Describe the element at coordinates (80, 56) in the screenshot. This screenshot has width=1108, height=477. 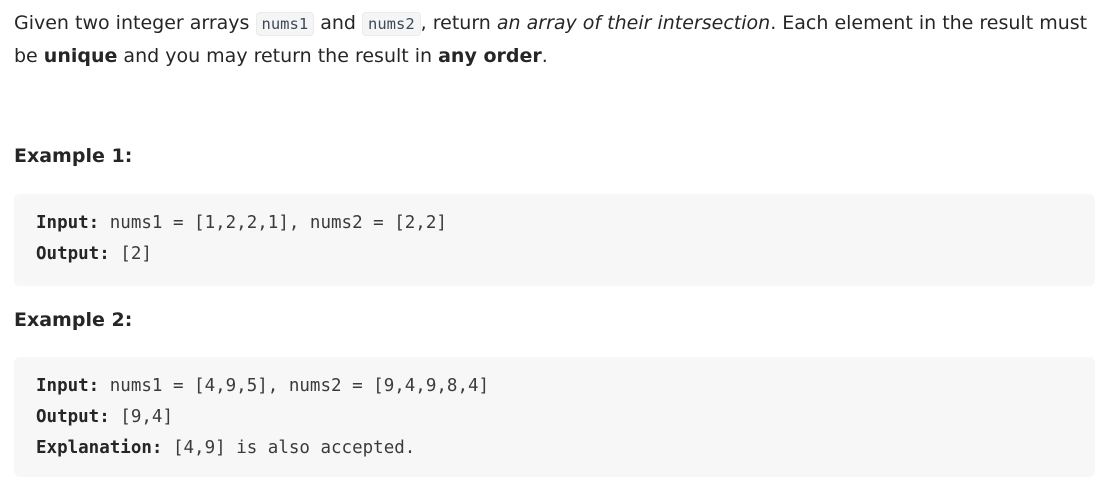
I see `statement-bold-unique: unique` at that location.